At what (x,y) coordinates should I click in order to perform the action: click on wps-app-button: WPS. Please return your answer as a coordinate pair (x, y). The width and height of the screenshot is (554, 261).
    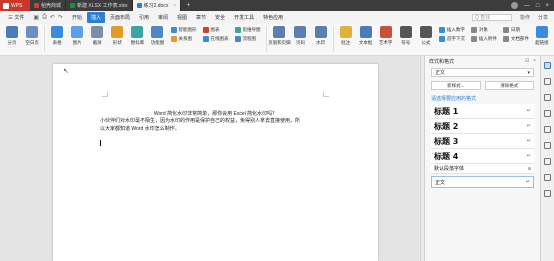
    Looking at the image, I should click on (15, 5).